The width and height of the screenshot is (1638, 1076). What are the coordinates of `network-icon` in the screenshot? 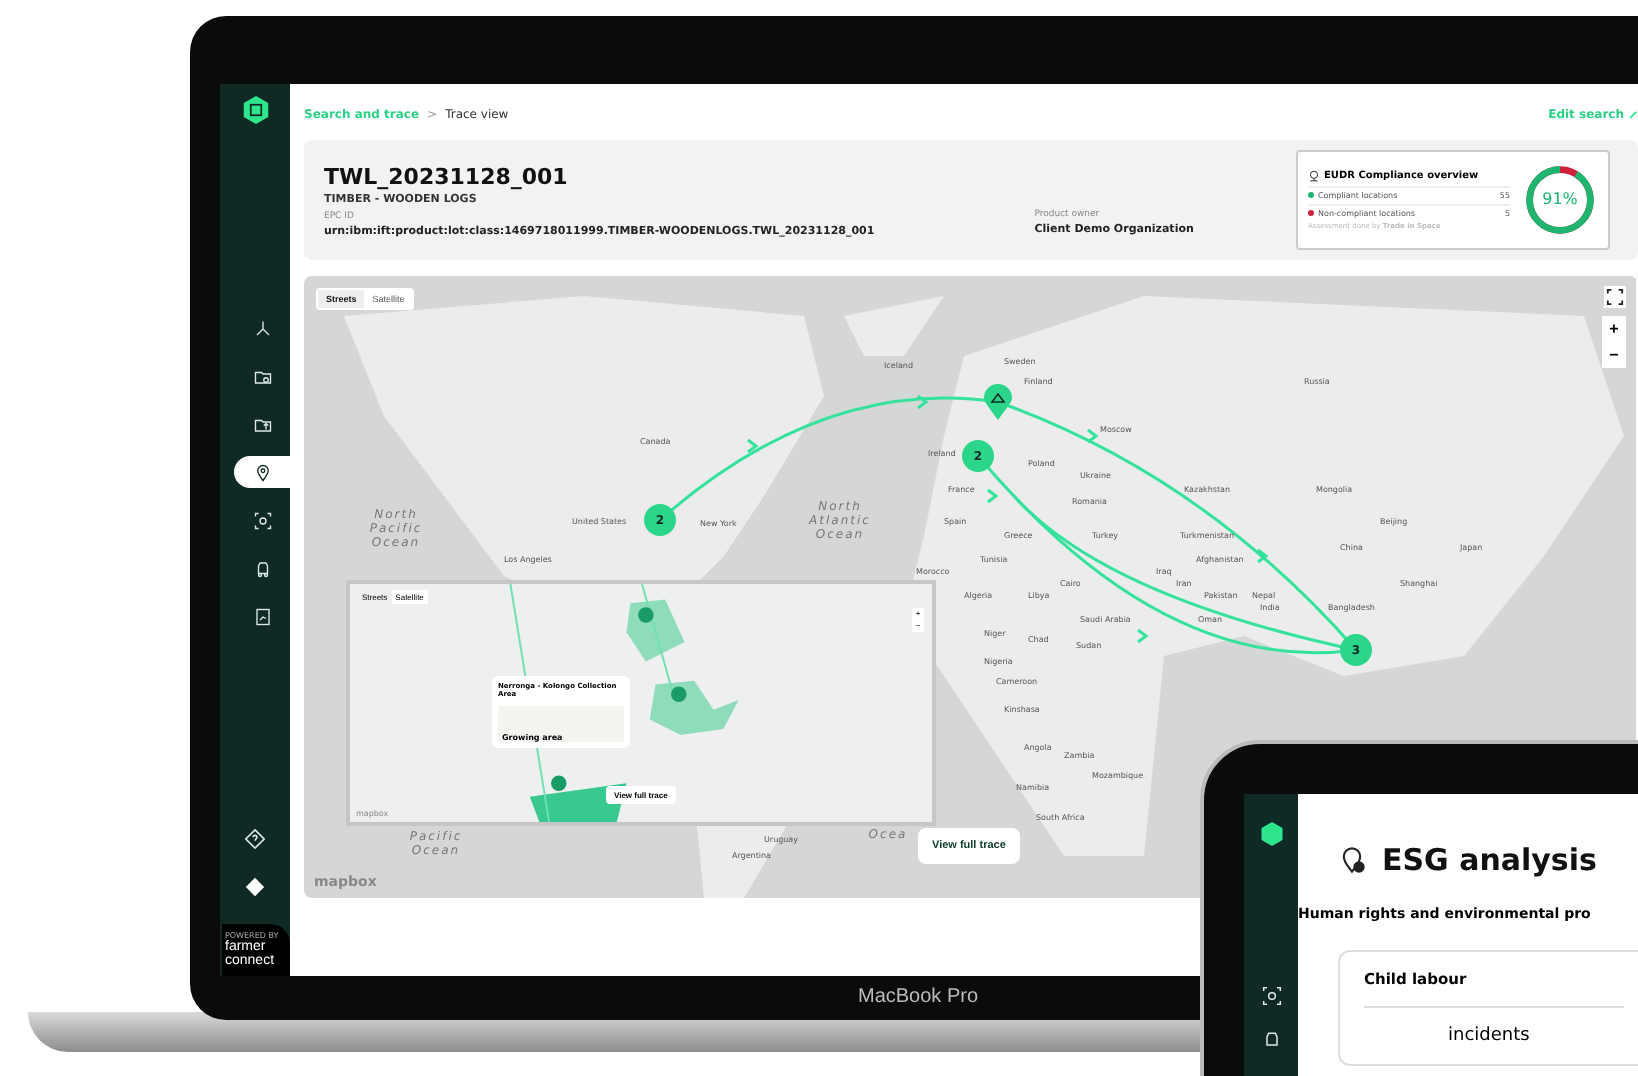 It's located at (262, 328).